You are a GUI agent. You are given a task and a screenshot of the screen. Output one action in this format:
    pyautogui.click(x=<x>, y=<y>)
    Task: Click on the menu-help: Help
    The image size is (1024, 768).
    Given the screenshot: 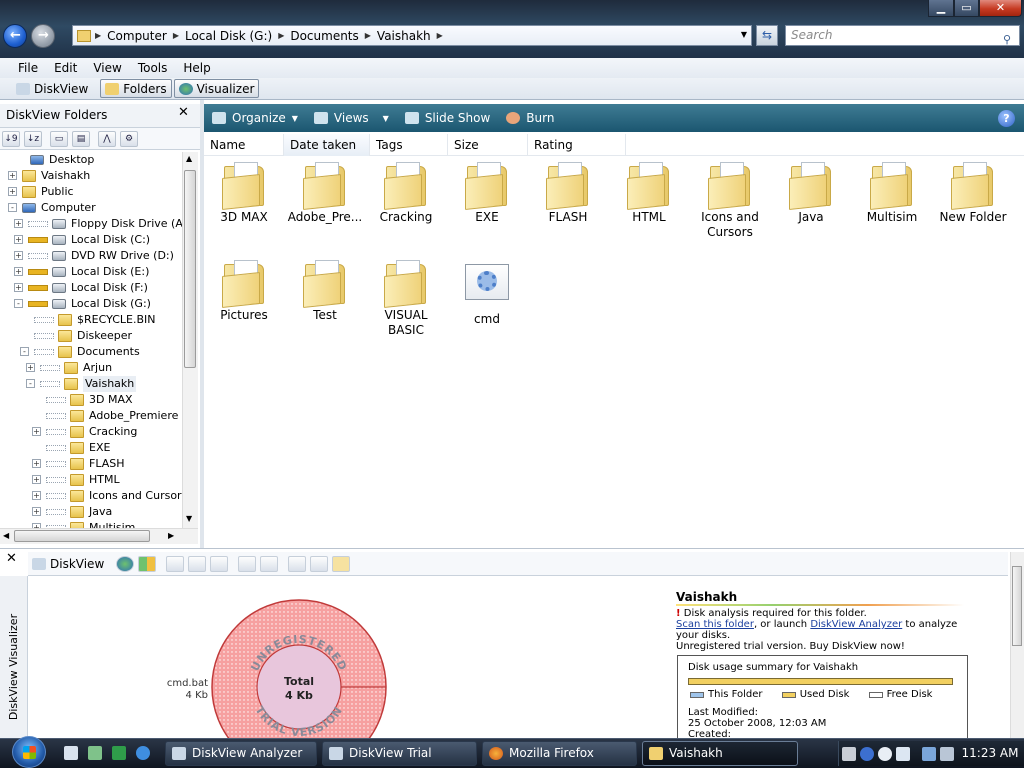 What is the action you would take?
    pyautogui.click(x=196, y=68)
    